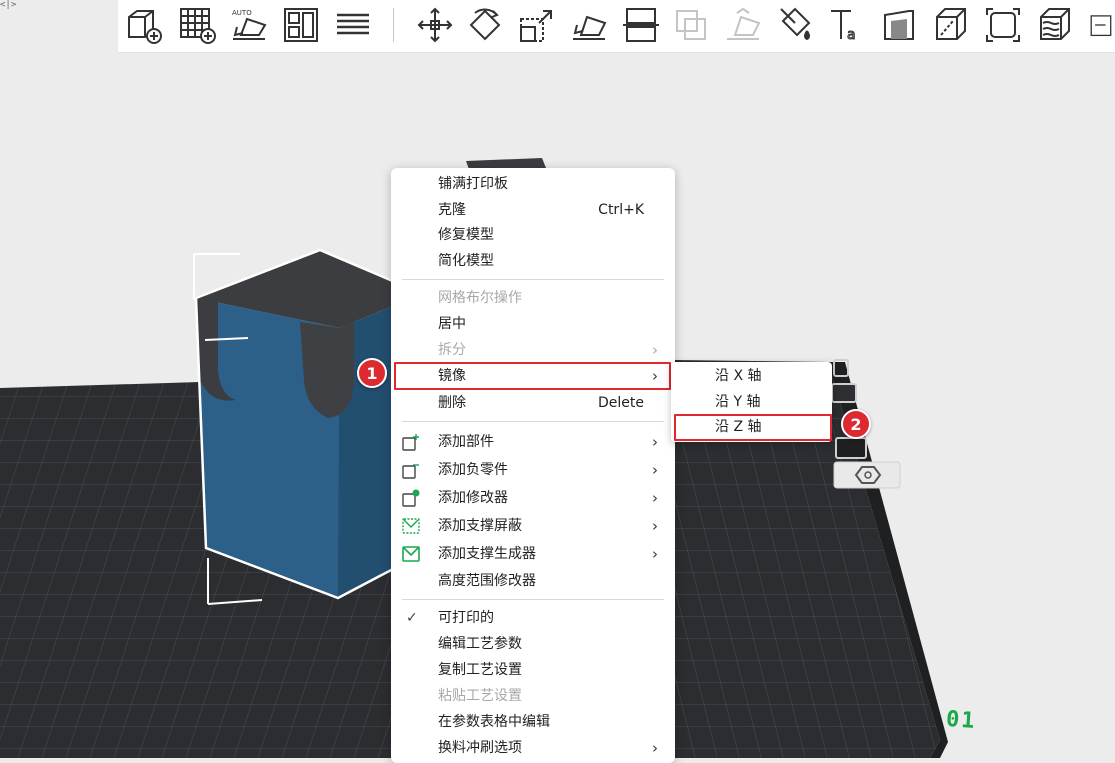  What do you see at coordinates (393, 25) in the screenshot?
I see `toolbar-divider` at bounding box center [393, 25].